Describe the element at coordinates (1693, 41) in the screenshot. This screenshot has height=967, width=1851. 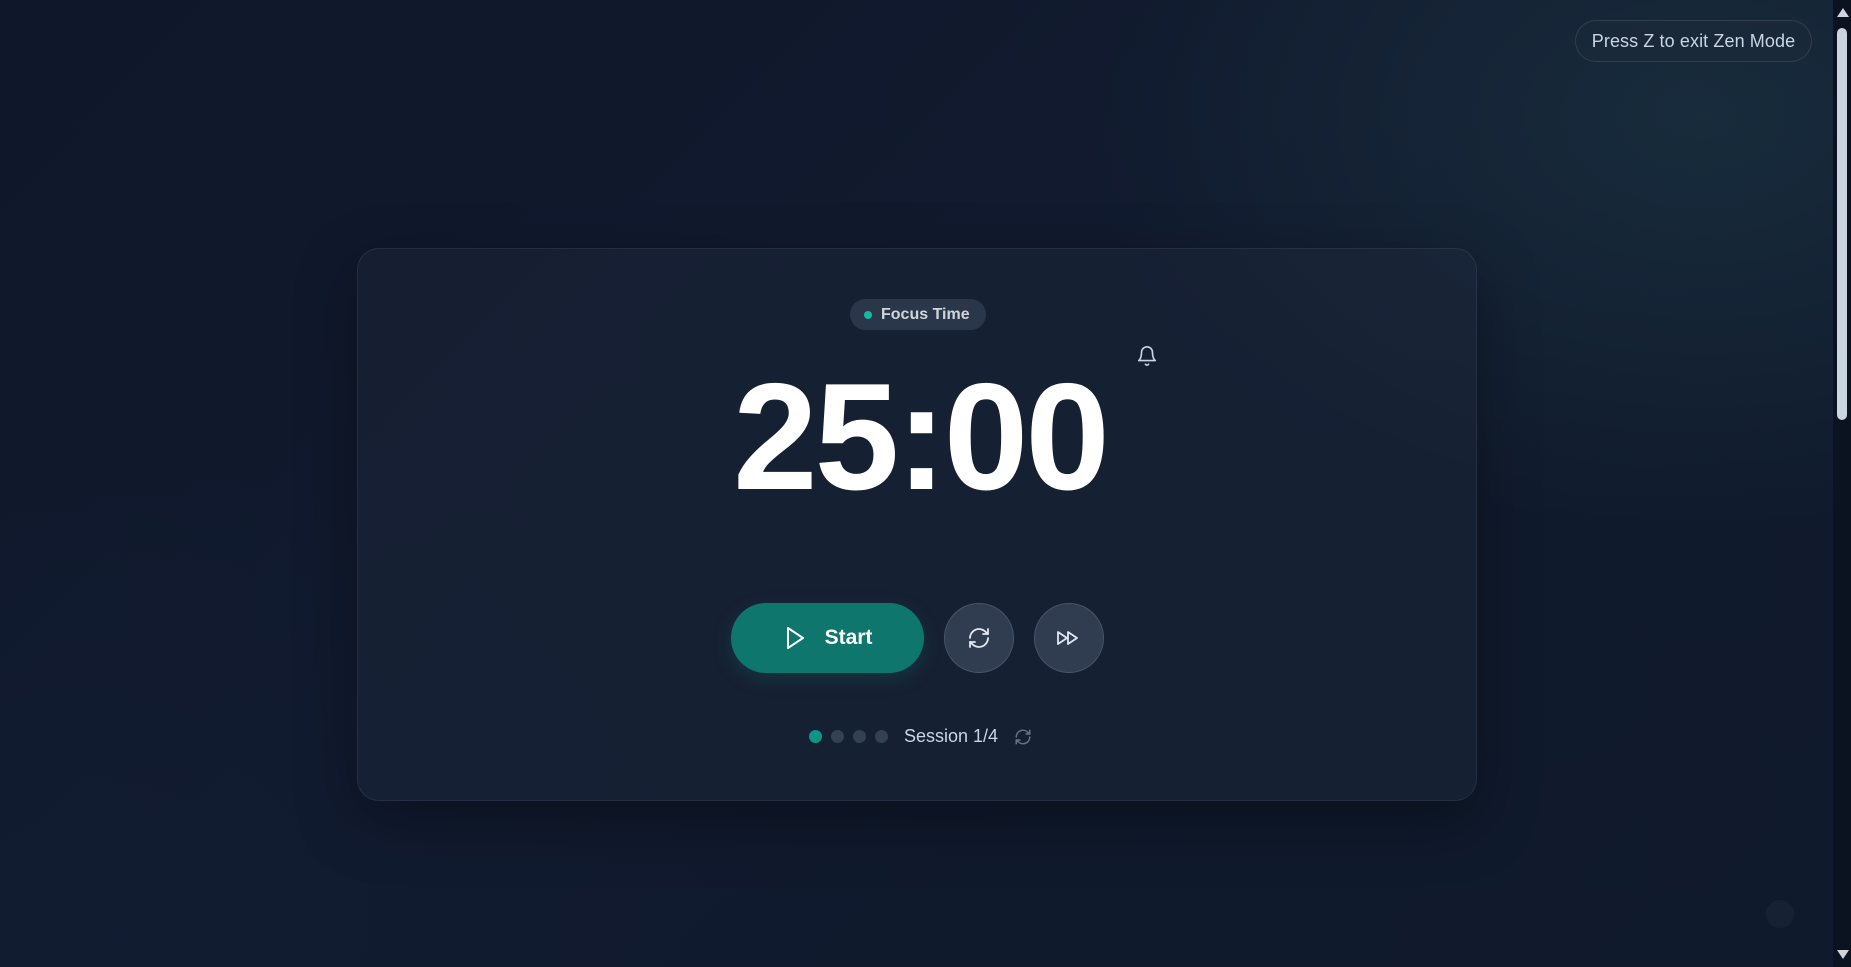
I see `zen-mode-hint: Press Z to exit Zen Mode` at that location.